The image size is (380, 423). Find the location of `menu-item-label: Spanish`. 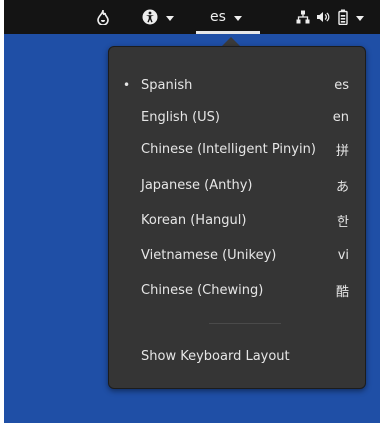

menu-item-label: Spanish is located at coordinates (167, 85).